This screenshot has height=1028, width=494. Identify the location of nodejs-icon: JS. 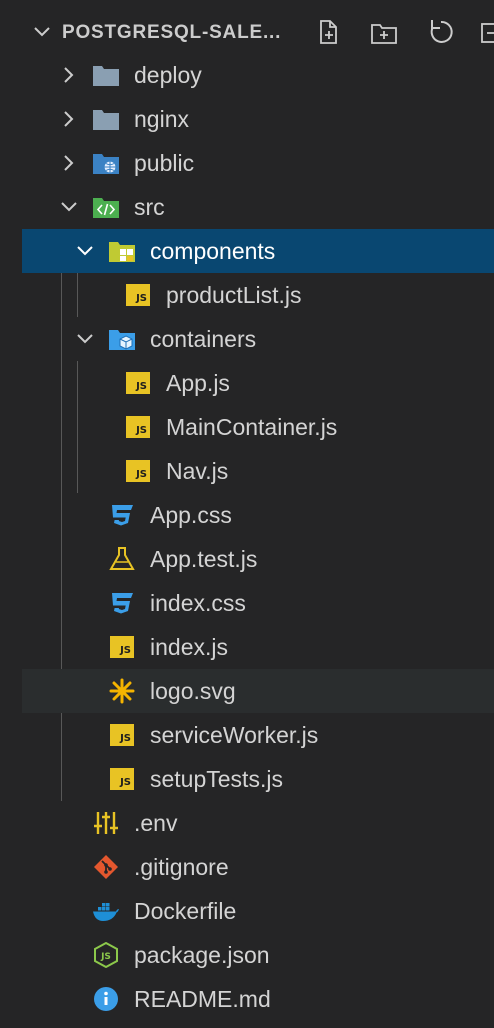
(106, 955).